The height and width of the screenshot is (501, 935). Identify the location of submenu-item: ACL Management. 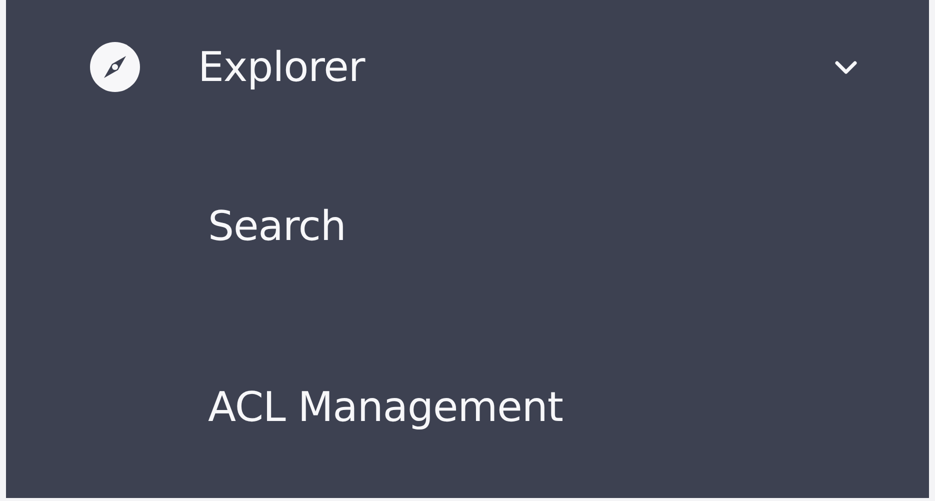
(385, 407).